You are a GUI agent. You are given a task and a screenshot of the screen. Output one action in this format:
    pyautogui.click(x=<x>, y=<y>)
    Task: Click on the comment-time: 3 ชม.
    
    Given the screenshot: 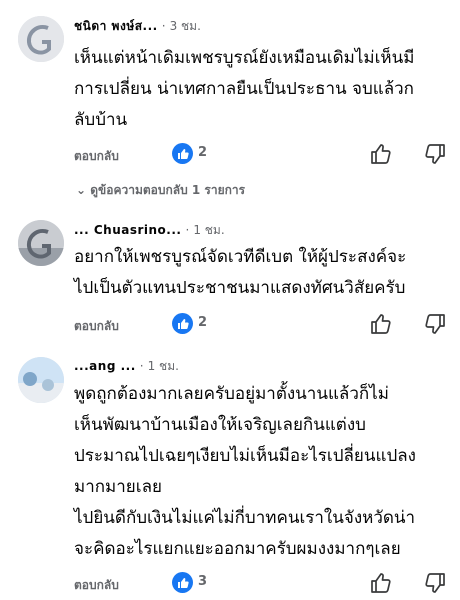 What is the action you would take?
    pyautogui.click(x=185, y=26)
    